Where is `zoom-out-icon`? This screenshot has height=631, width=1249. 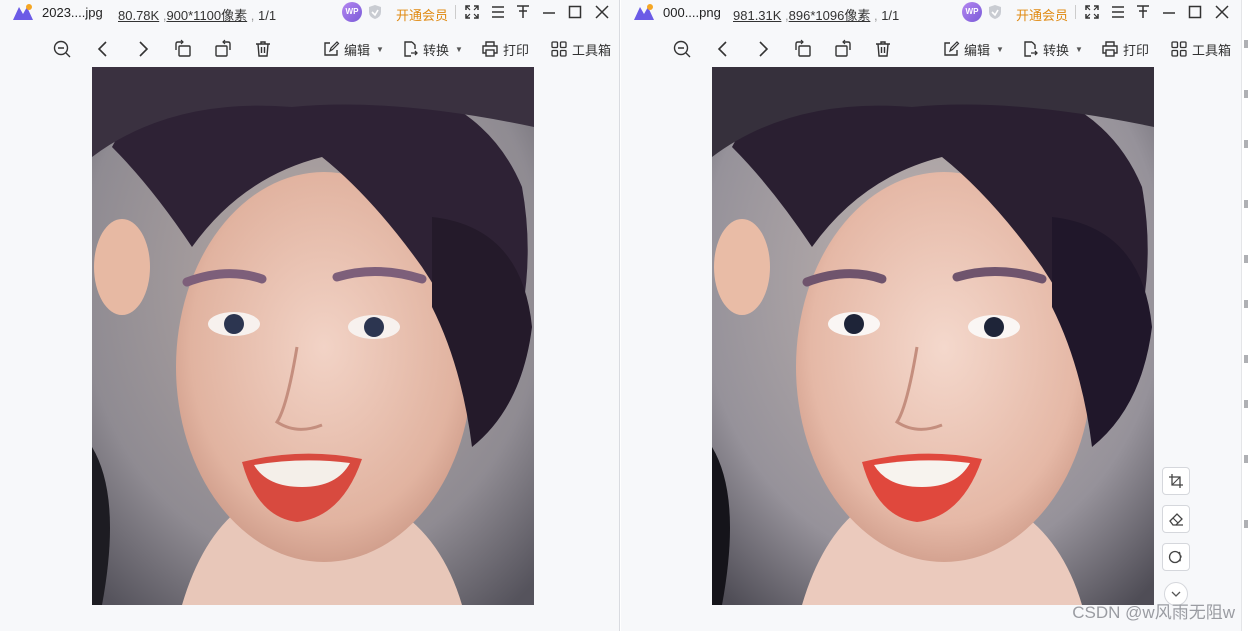 zoom-out-icon is located at coordinates (682, 49).